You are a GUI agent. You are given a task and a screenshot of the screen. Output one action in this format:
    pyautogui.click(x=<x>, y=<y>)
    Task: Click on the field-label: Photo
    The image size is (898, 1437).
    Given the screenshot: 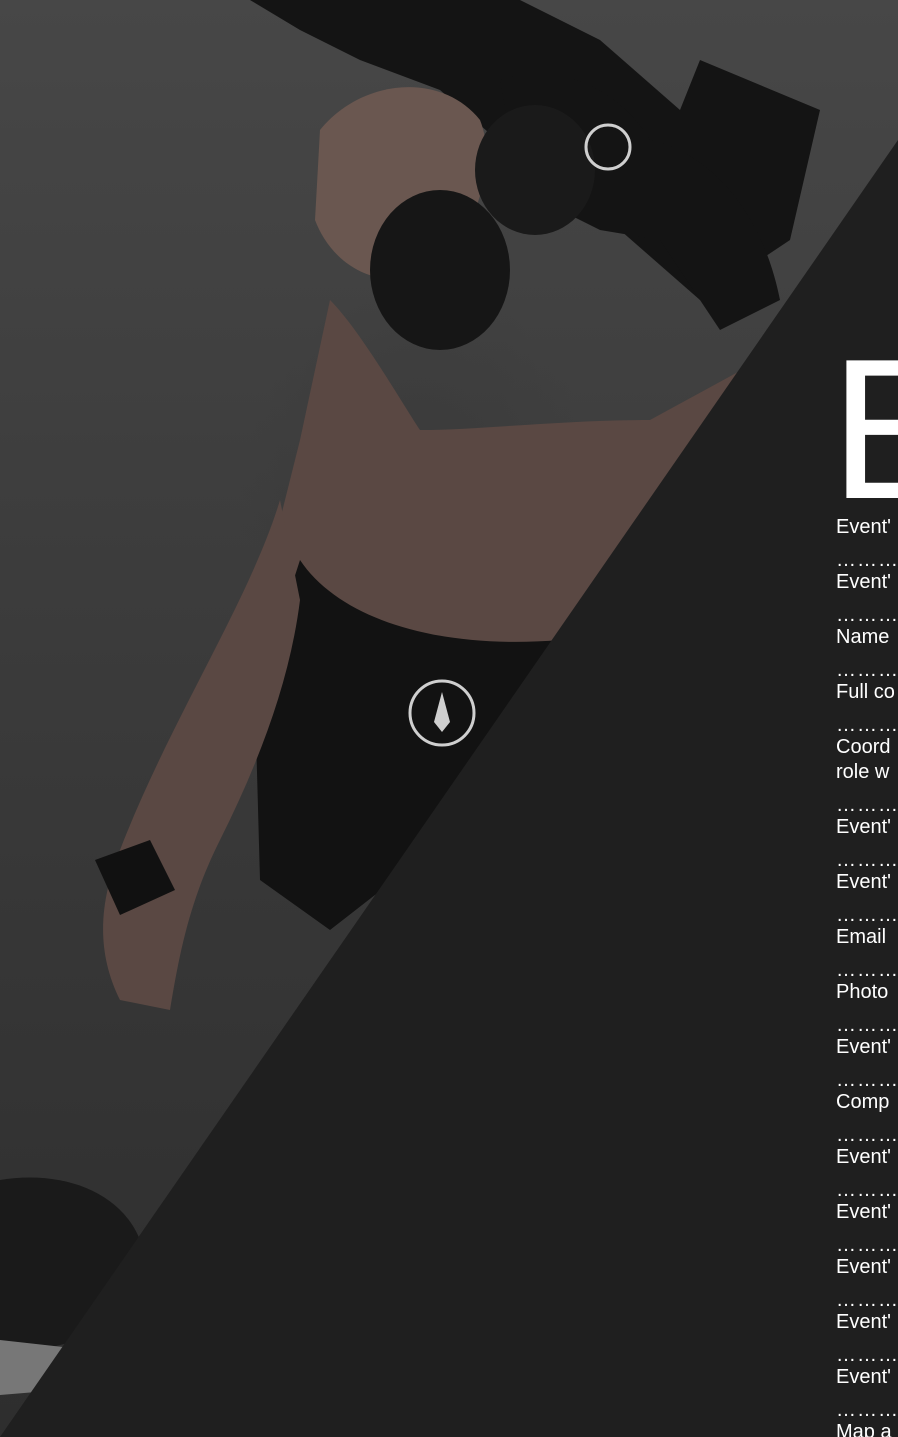 What is the action you would take?
    pyautogui.click(x=862, y=992)
    